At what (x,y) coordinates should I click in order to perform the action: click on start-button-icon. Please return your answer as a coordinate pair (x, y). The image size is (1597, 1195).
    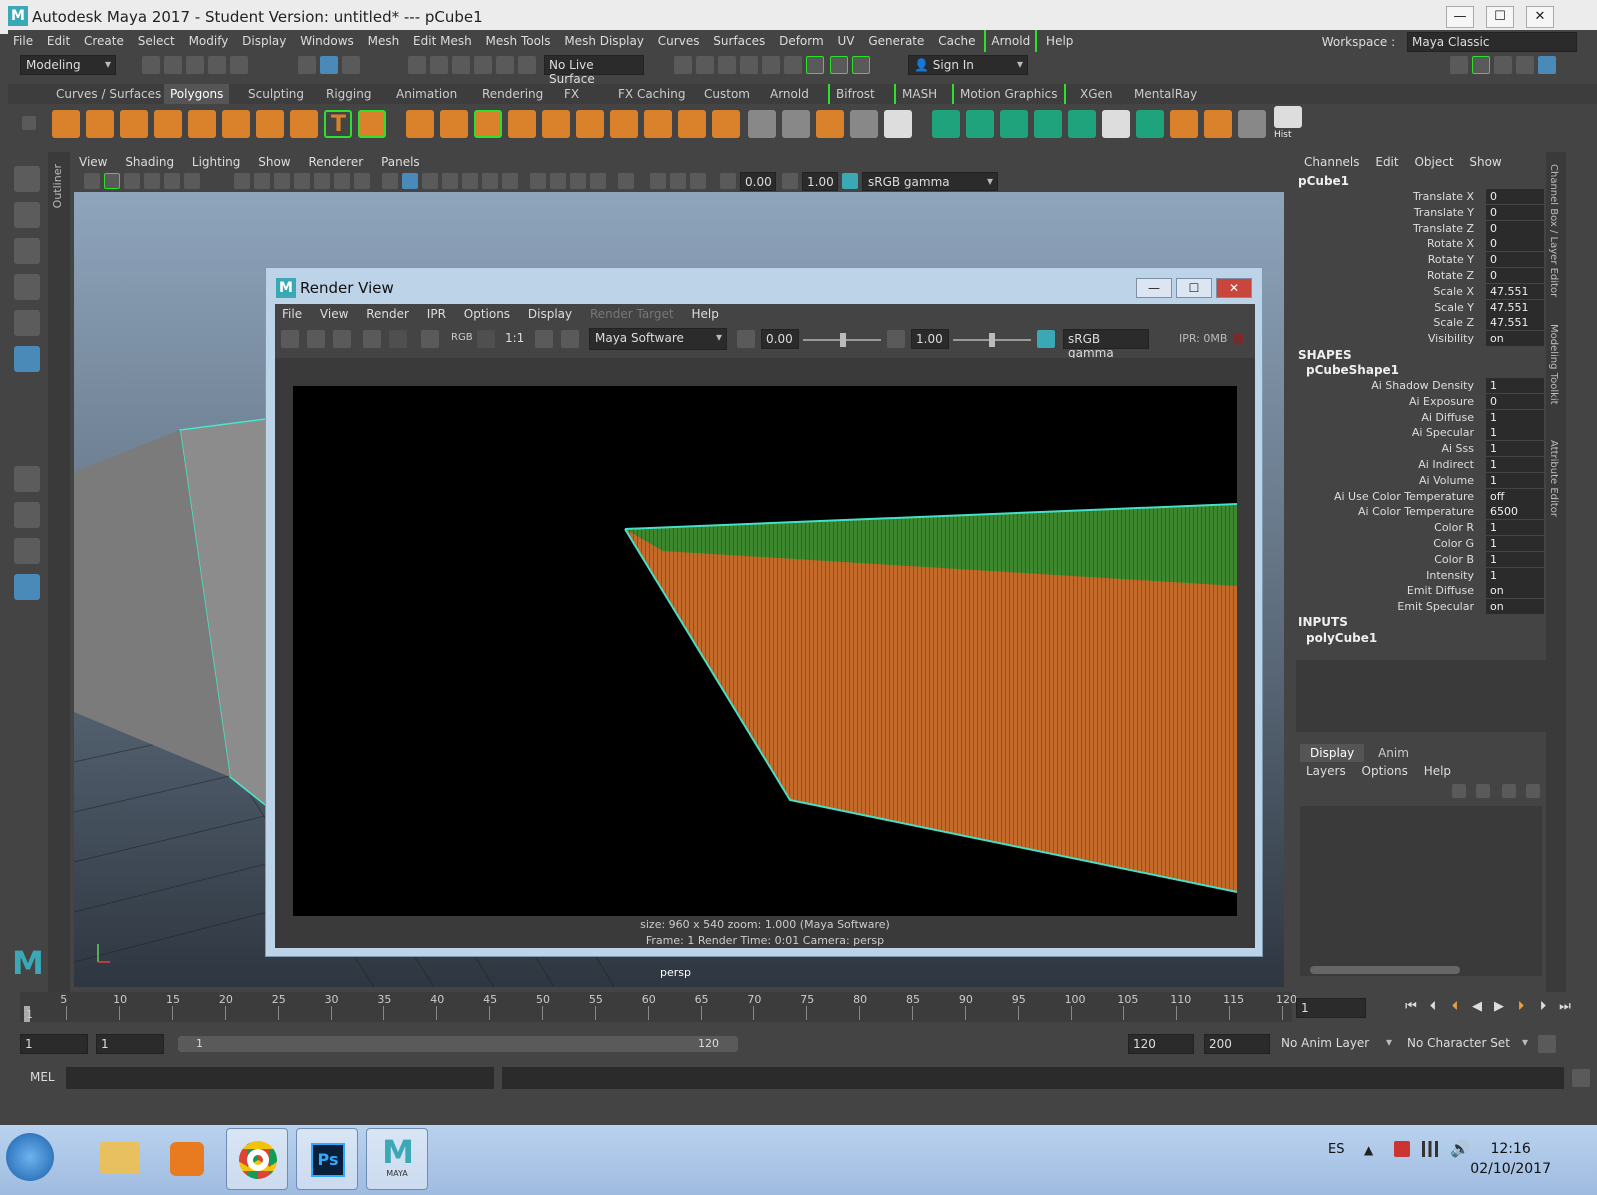
    Looking at the image, I should click on (30, 1157).